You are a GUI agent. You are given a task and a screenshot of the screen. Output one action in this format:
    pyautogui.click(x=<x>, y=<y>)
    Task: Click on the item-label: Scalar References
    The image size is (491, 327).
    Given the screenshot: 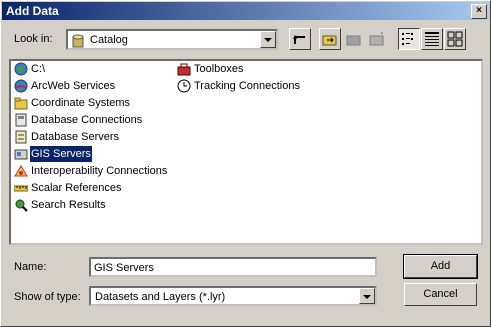 What is the action you would take?
    pyautogui.click(x=76, y=188)
    